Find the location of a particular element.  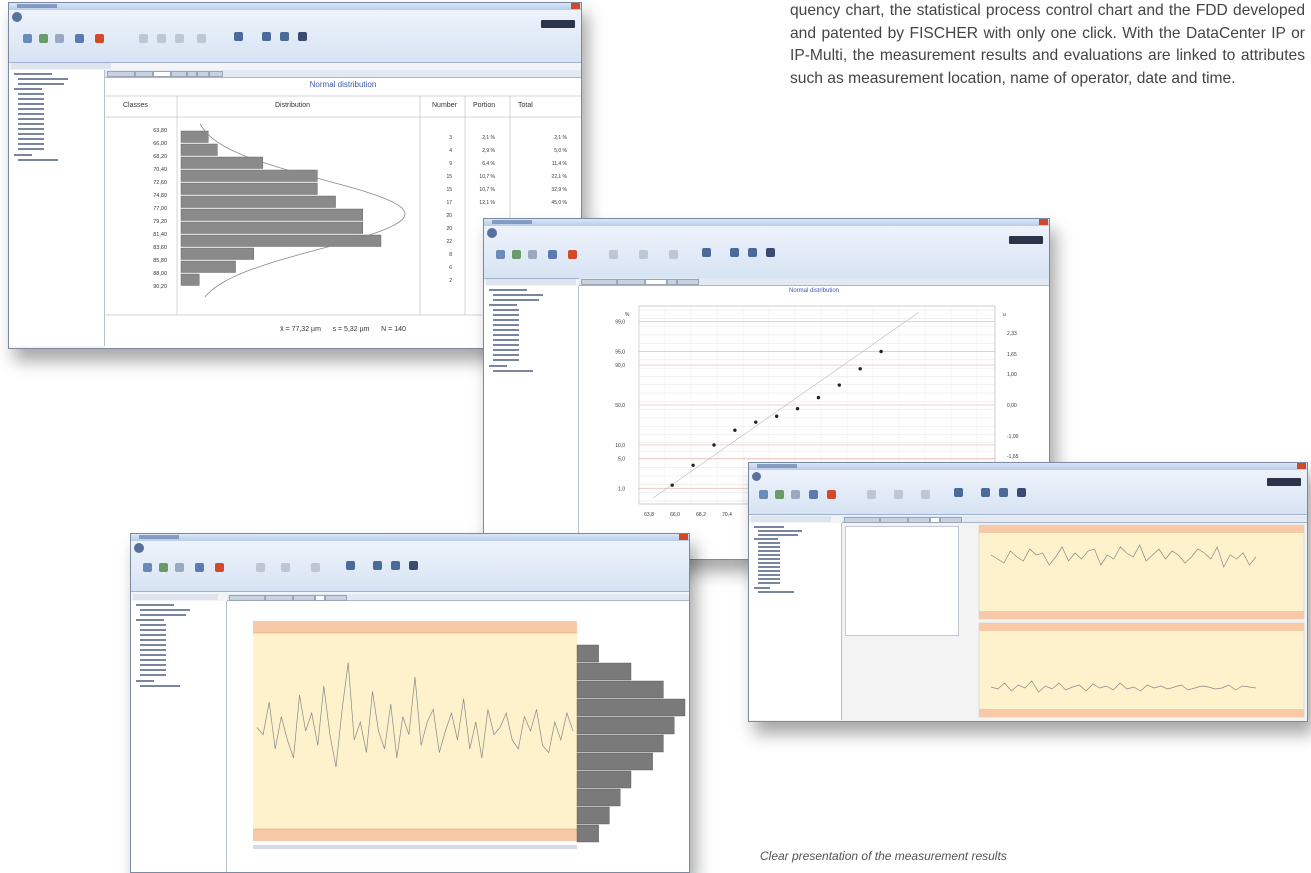

lower-limit-band is located at coordinates (415, 835).